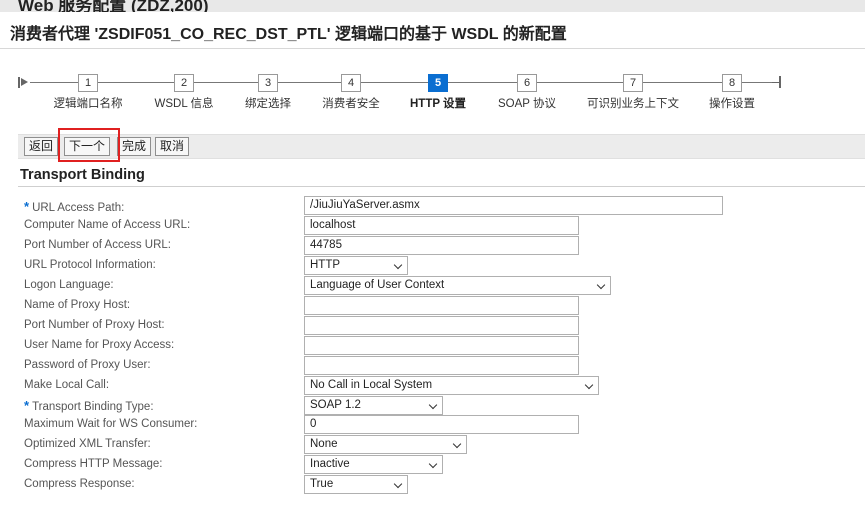 The width and height of the screenshot is (865, 515). Describe the element at coordinates (74, 206) in the screenshot. I see `url-access-path-label: * URL Access Path:` at that location.